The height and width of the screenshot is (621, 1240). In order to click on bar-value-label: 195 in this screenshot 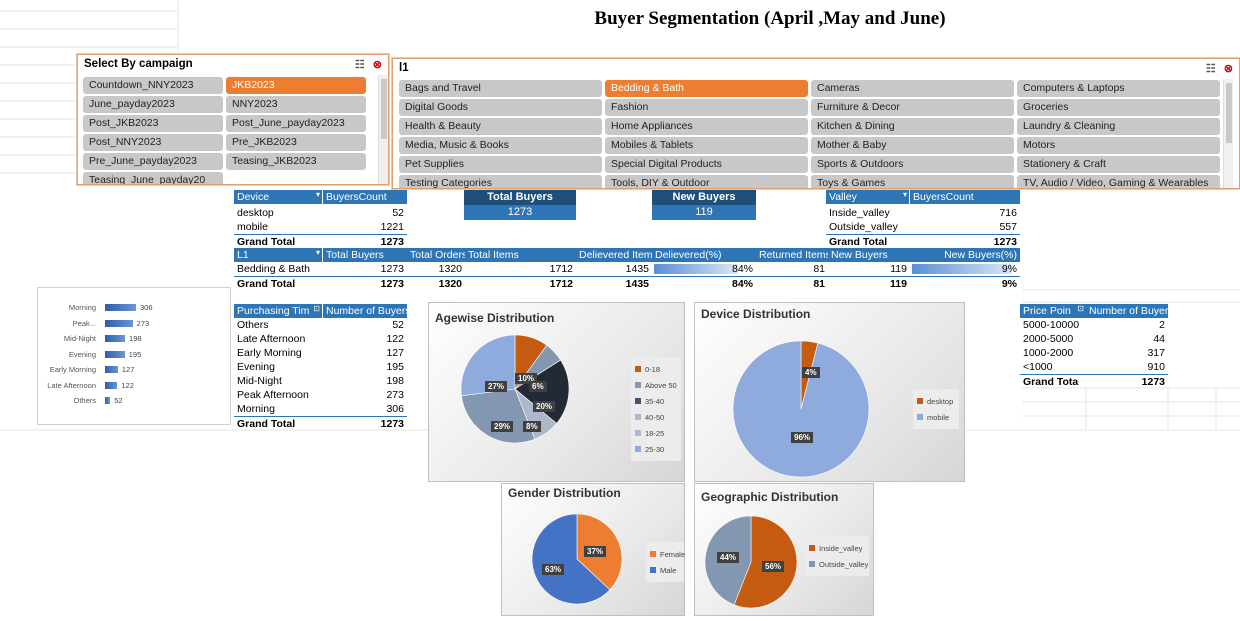, I will do `click(135, 354)`.